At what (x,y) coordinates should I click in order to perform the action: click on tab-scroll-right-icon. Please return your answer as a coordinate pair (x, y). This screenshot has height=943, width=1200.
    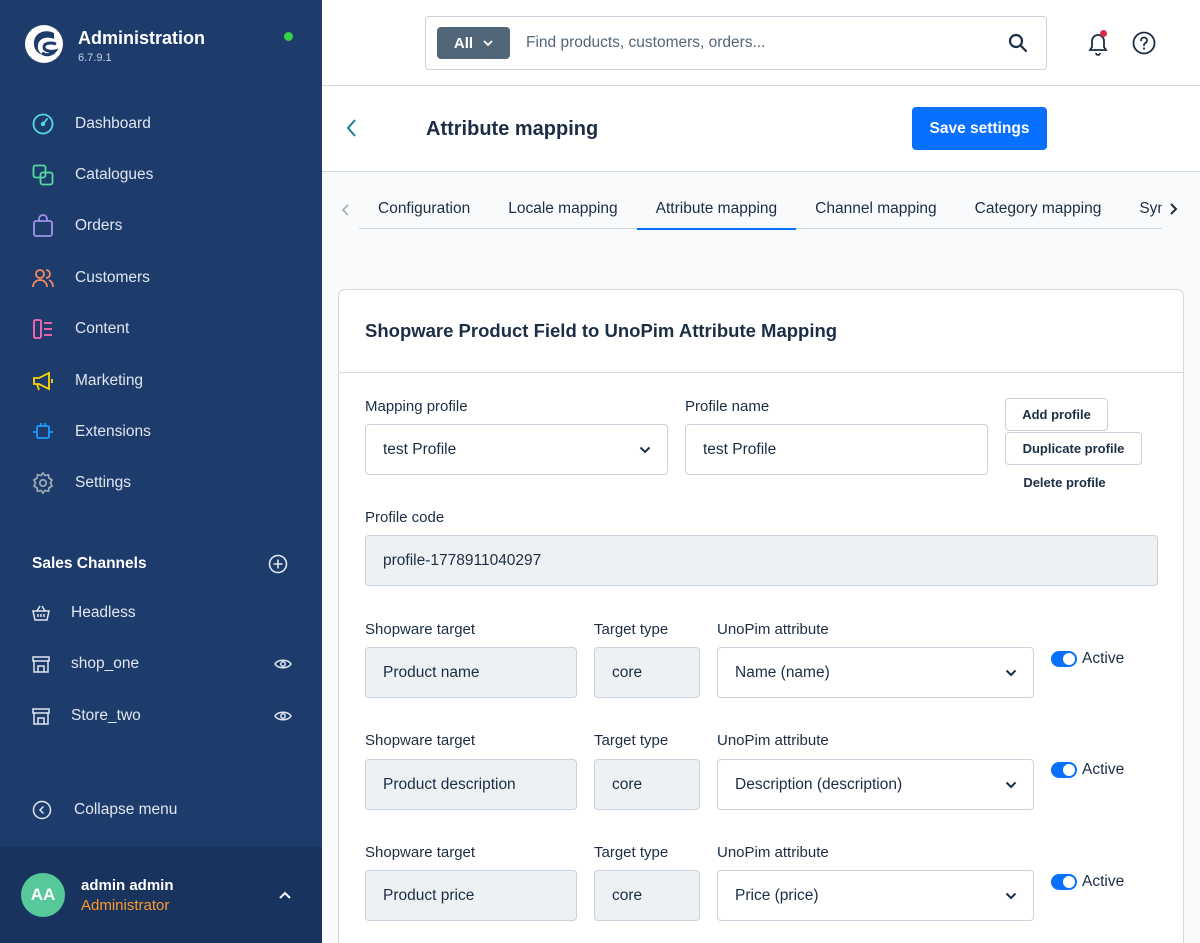
    Looking at the image, I should click on (1173, 209).